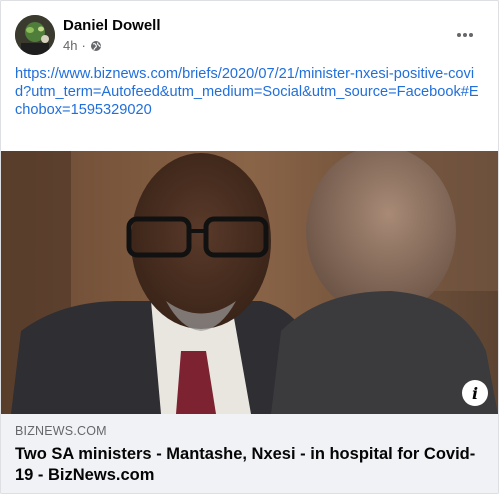  Describe the element at coordinates (465, 35) in the screenshot. I see `more-options-icon` at that location.